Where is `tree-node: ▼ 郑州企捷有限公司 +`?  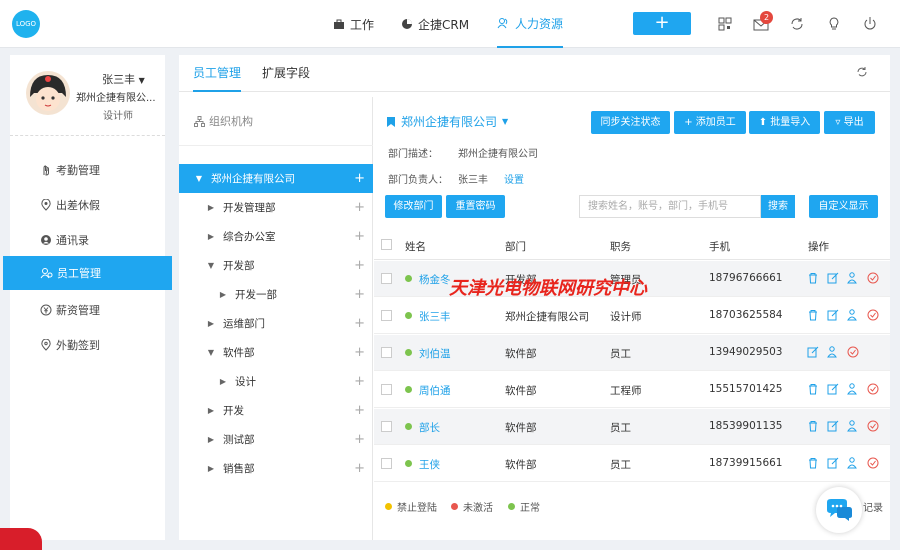 tree-node: ▼ 郑州企捷有限公司 + is located at coordinates (276, 178).